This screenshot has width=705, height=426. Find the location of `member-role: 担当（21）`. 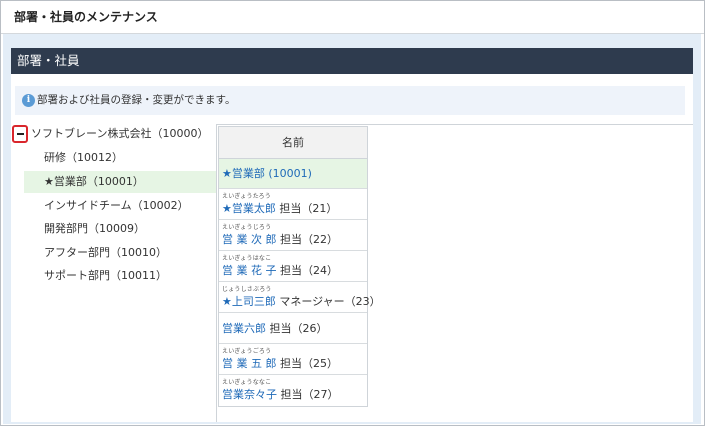

member-role: 担当（21） is located at coordinates (308, 208).